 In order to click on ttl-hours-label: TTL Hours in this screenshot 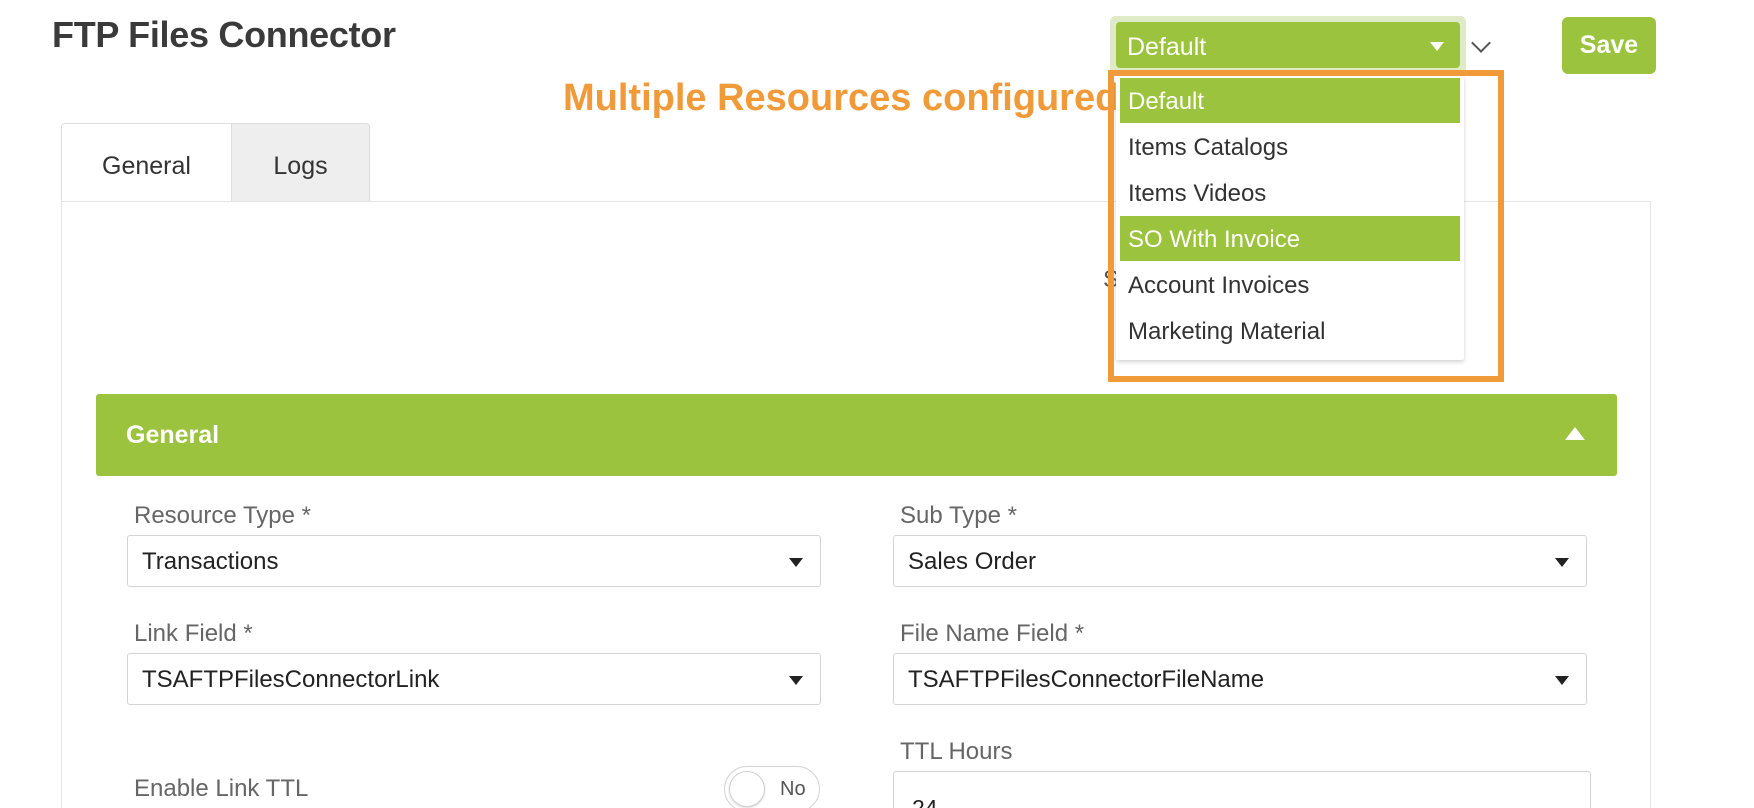, I will do `click(956, 751)`.